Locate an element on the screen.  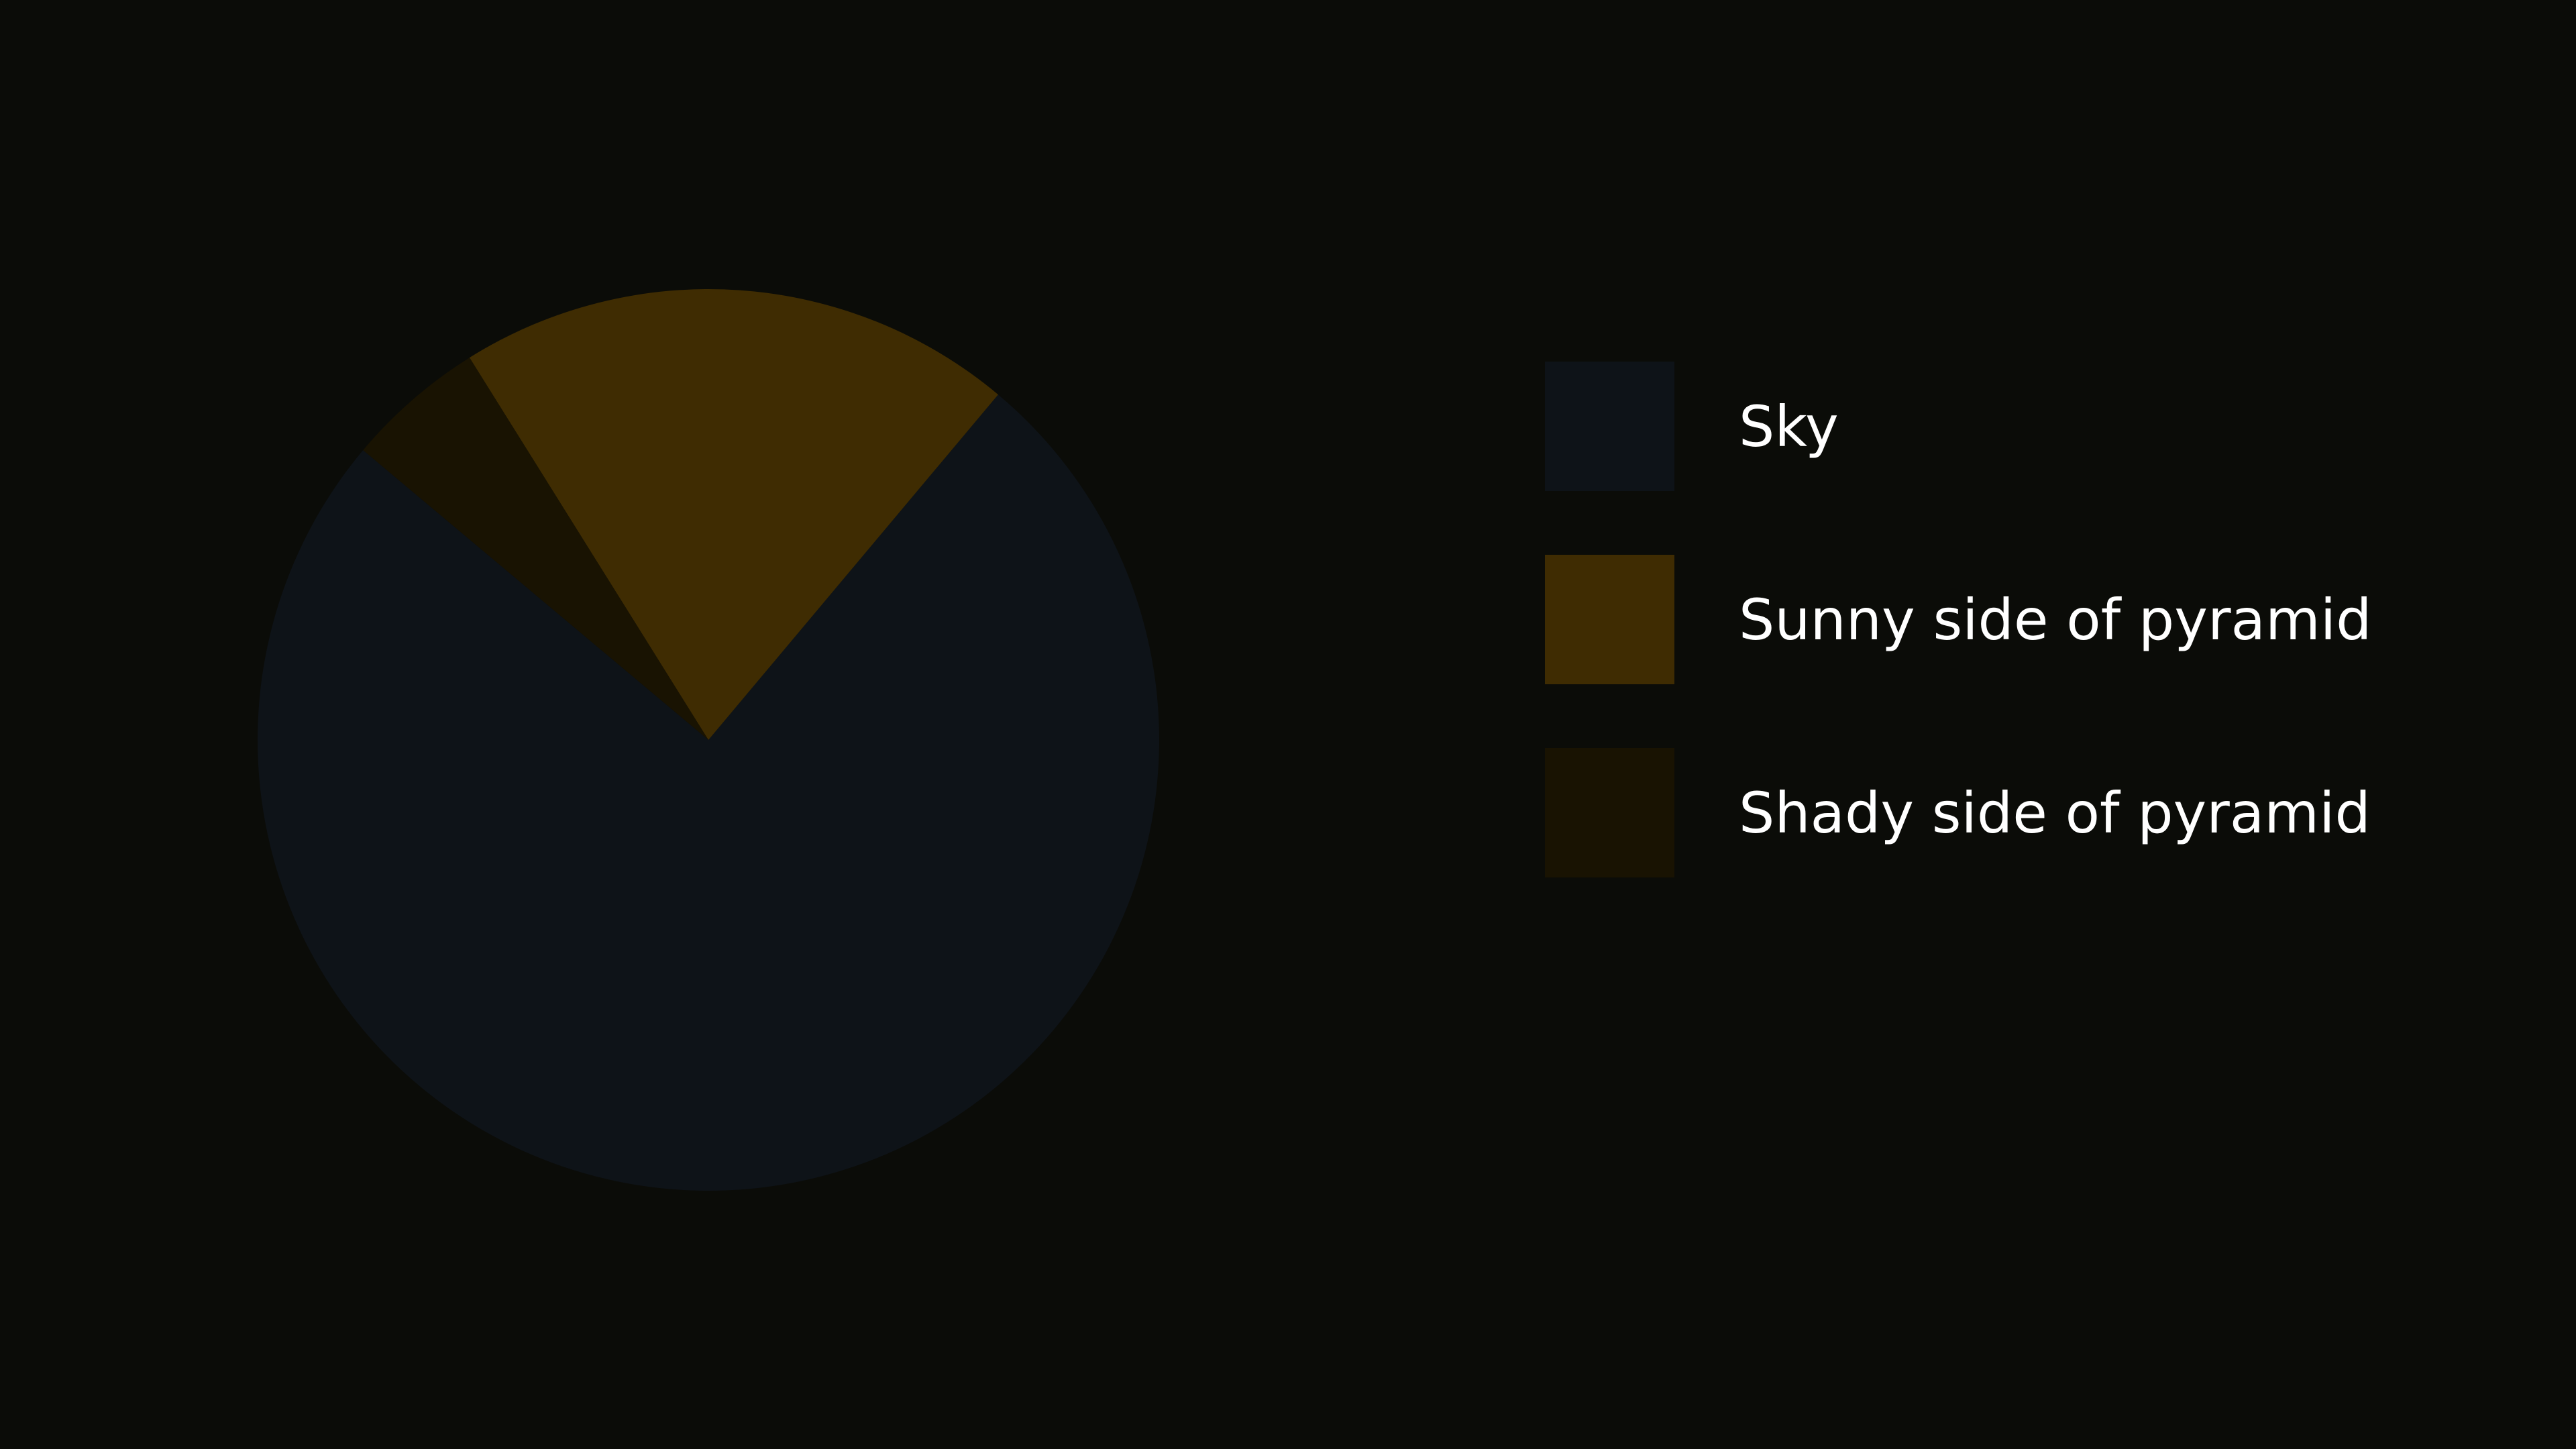
legend-swatch-shady-side is located at coordinates (1609, 812).